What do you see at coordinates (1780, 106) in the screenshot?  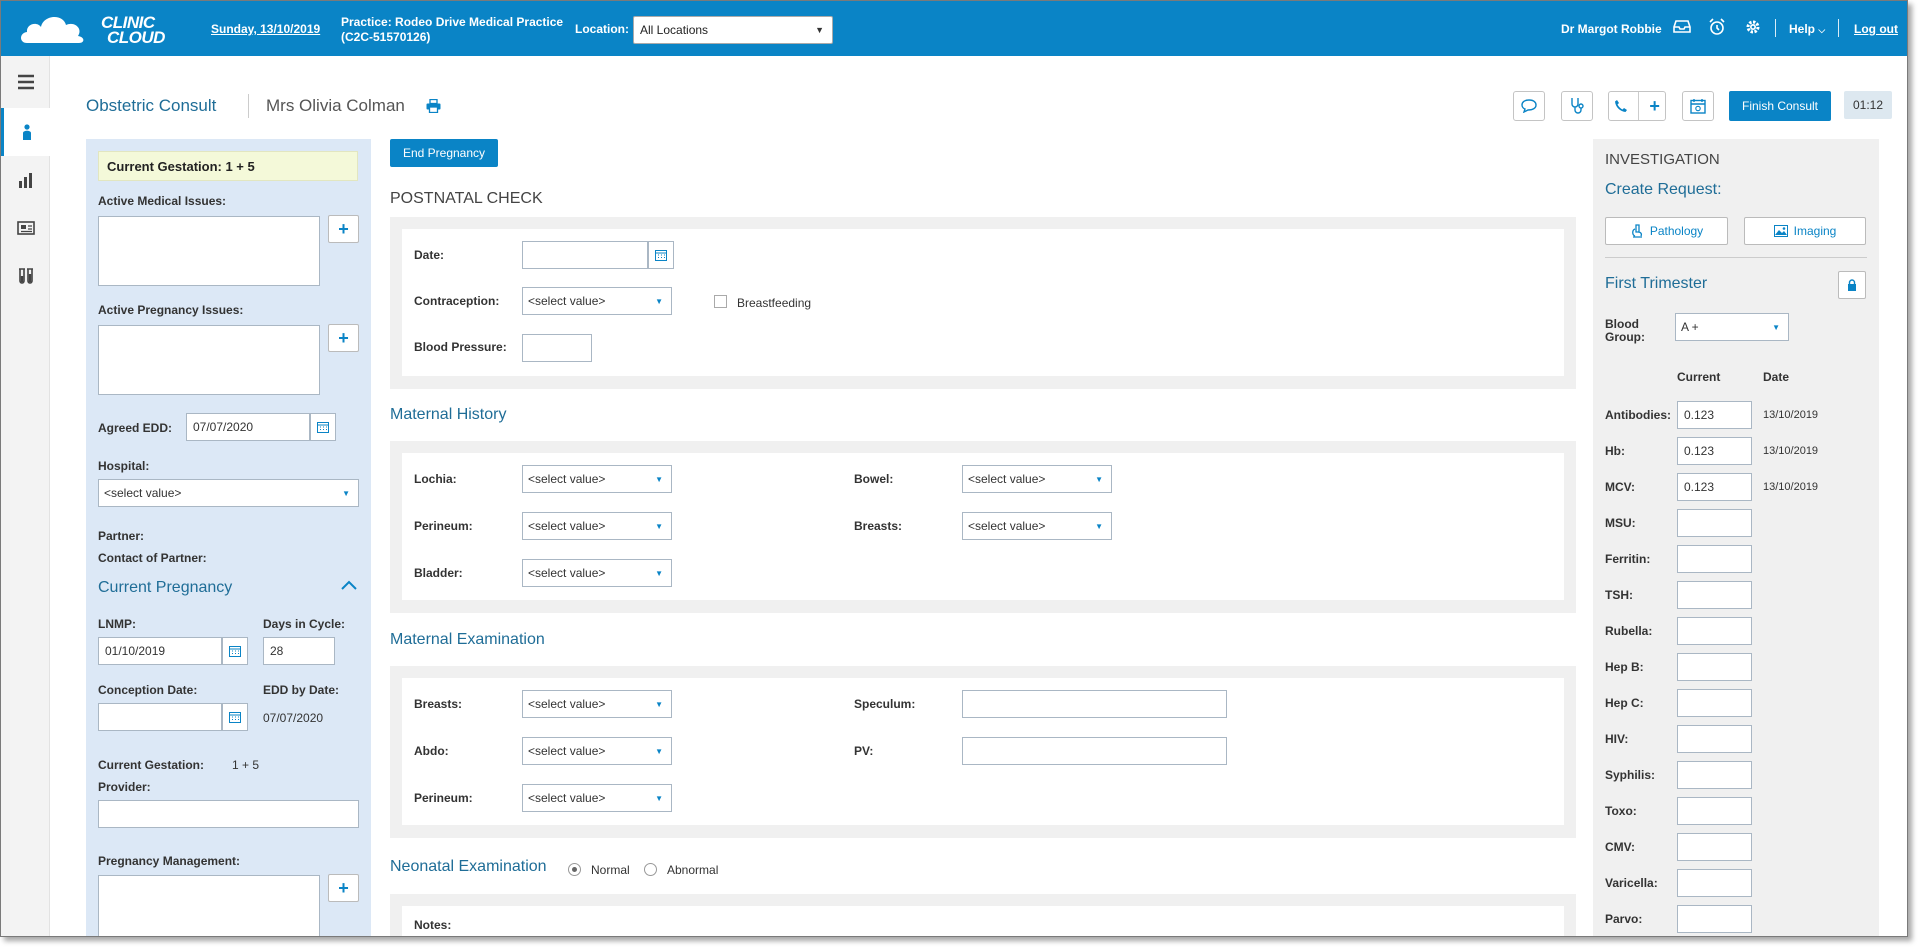 I see `finish-consult-button: Finish Consult` at bounding box center [1780, 106].